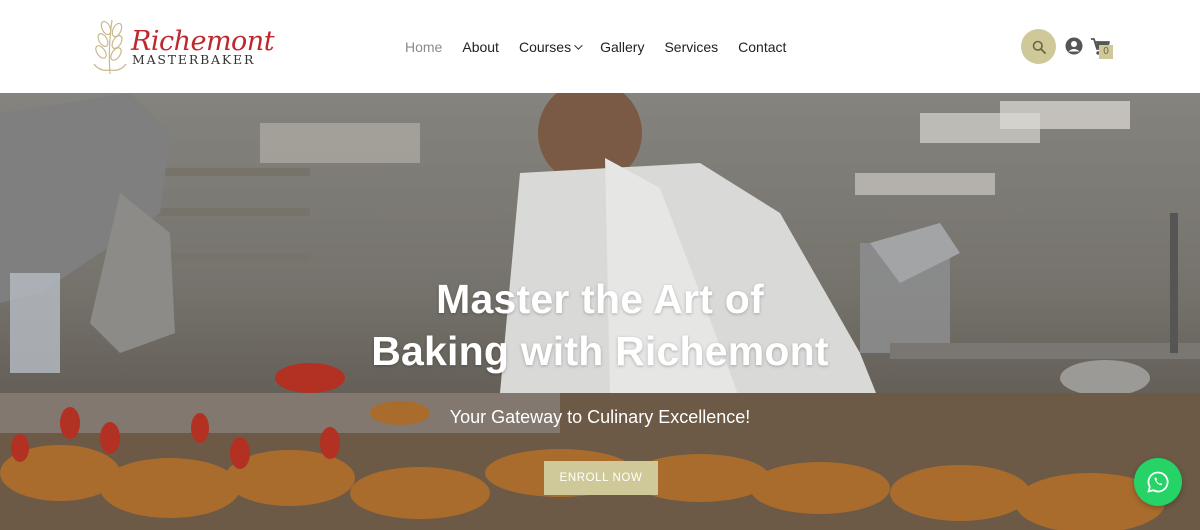  I want to click on nav-item-about: About, so click(480, 47).